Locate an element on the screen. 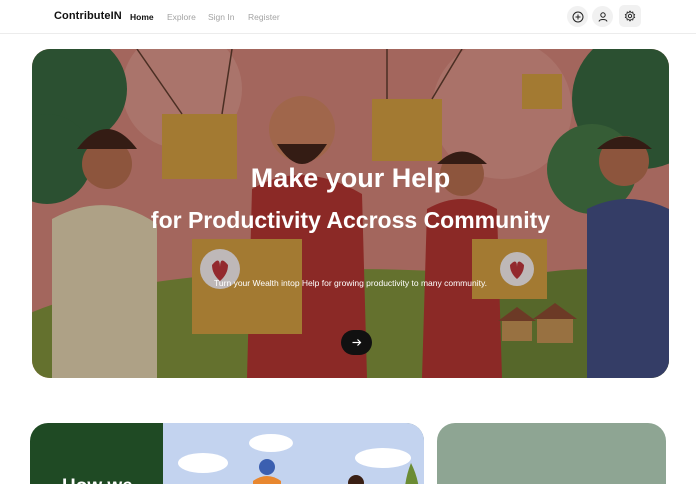  how-we-illustration is located at coordinates (293, 453).